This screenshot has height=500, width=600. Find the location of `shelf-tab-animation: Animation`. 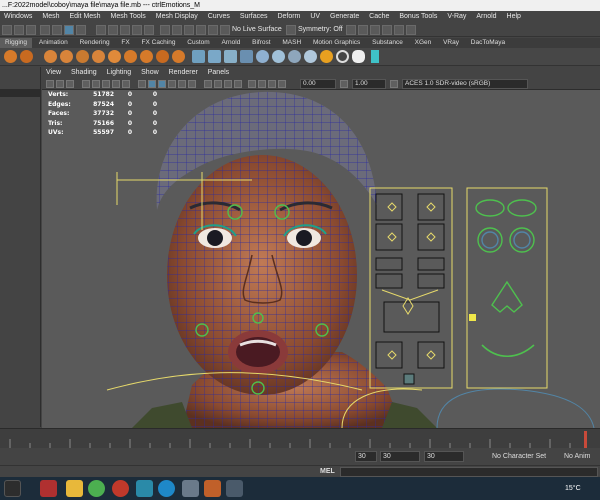

shelf-tab-animation: Animation is located at coordinates (53, 43).